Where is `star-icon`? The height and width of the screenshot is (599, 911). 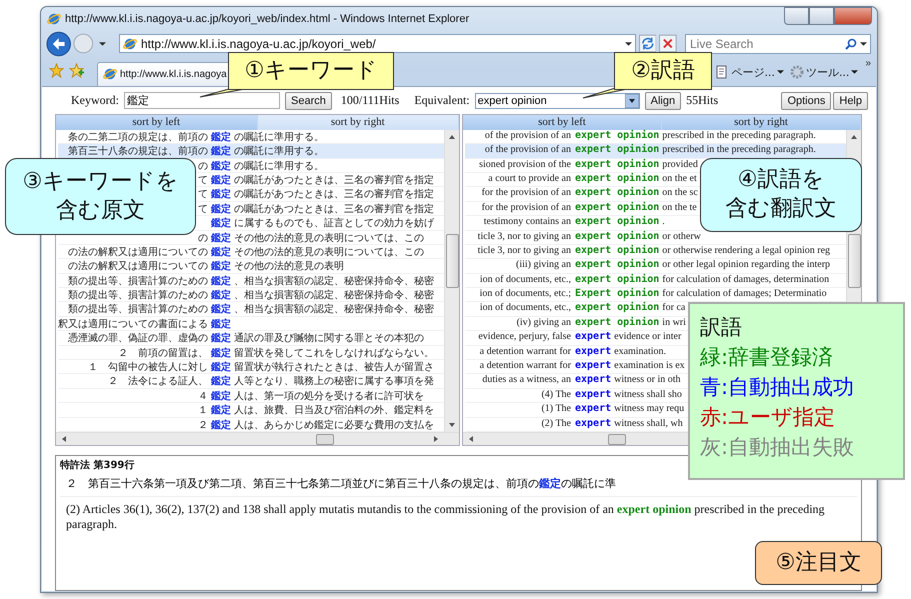
star-icon is located at coordinates (56, 70).